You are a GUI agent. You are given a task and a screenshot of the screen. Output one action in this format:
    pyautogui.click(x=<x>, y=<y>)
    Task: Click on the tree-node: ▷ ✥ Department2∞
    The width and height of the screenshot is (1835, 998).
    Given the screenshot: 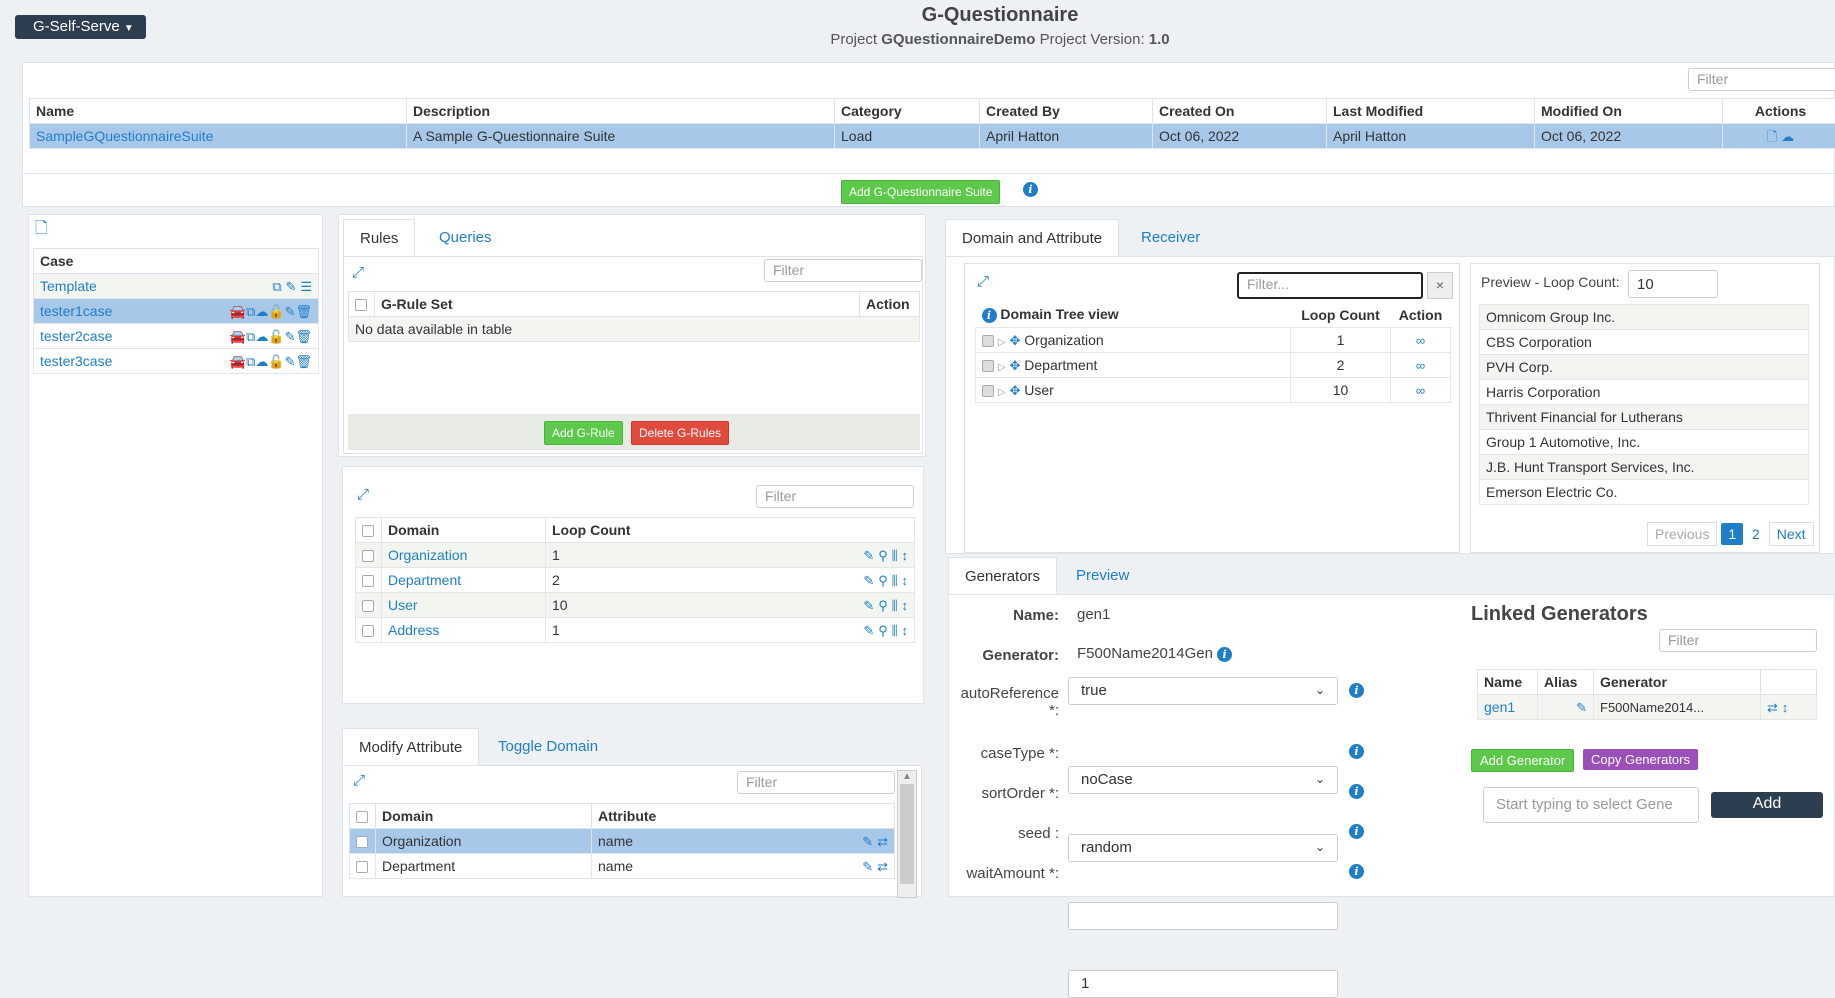 What is the action you would take?
    pyautogui.click(x=1213, y=365)
    